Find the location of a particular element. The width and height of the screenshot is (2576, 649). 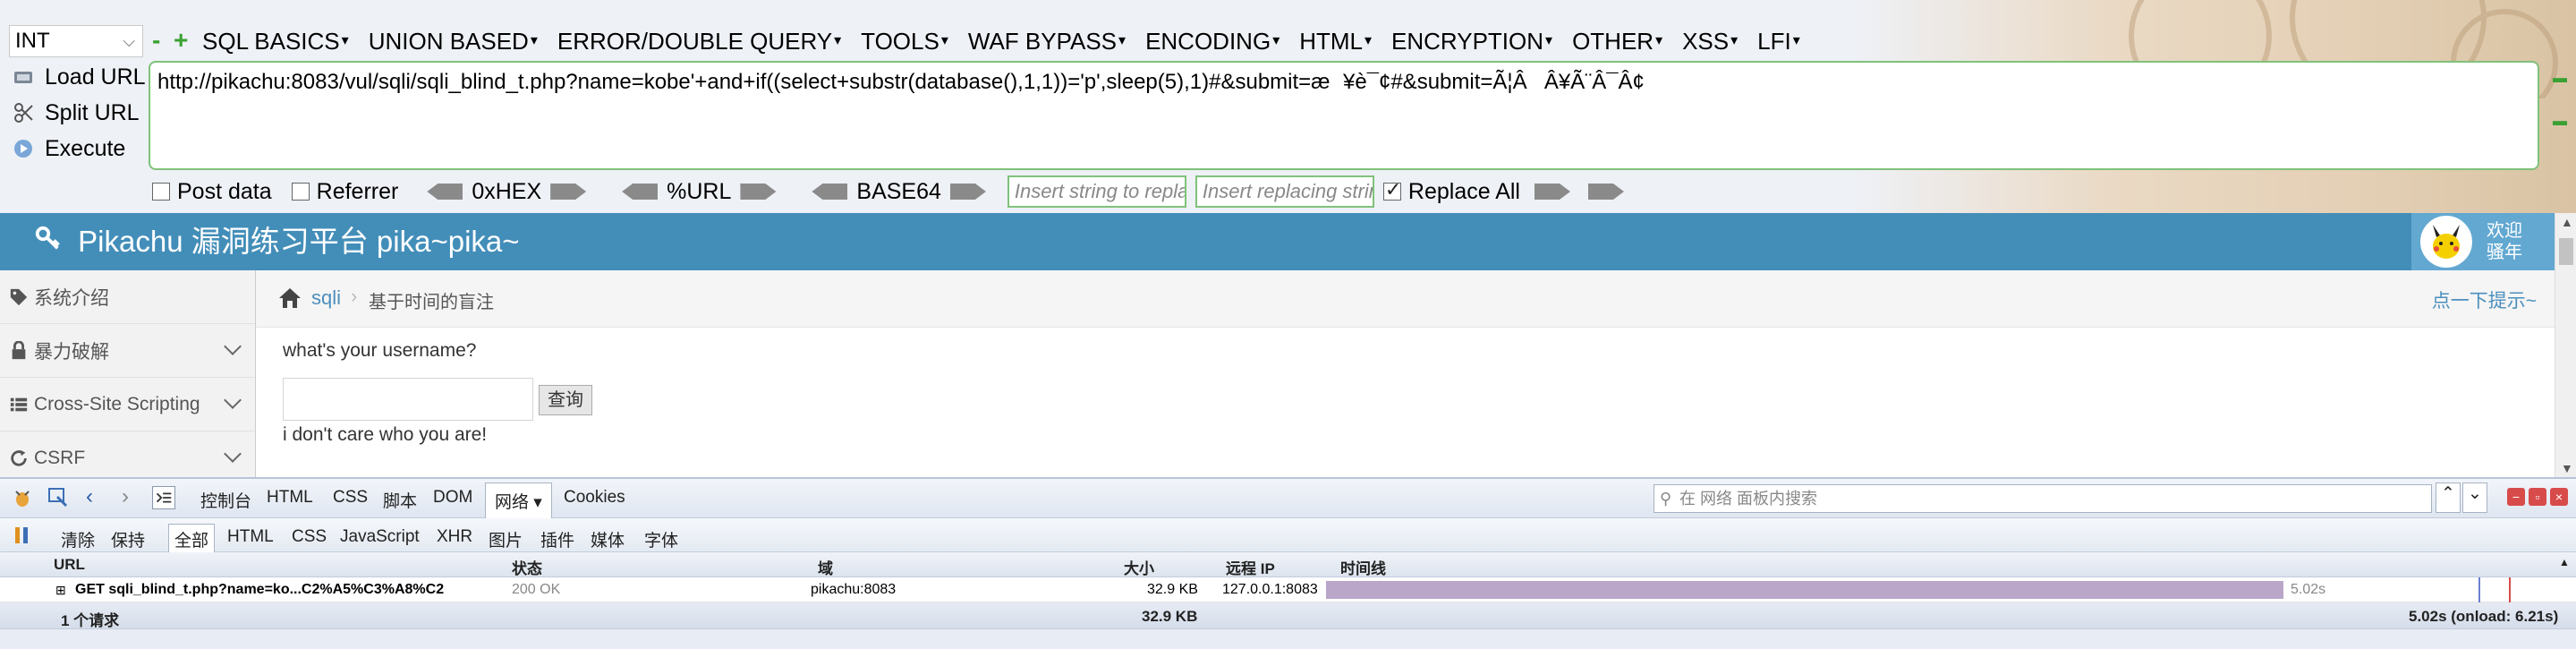

pause-icon is located at coordinates (22, 536).